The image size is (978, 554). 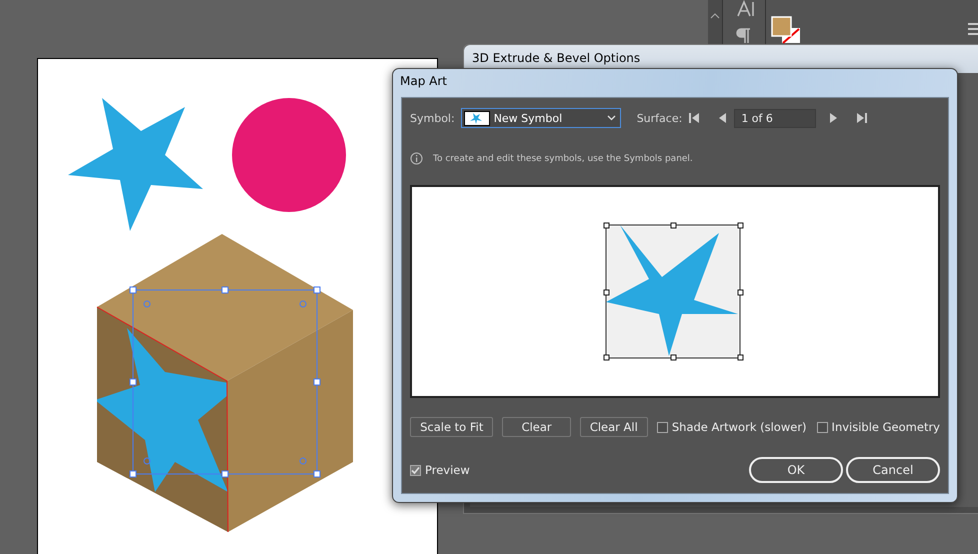 What do you see at coordinates (432, 118) in the screenshot?
I see `symbol-label: Symbol:` at bounding box center [432, 118].